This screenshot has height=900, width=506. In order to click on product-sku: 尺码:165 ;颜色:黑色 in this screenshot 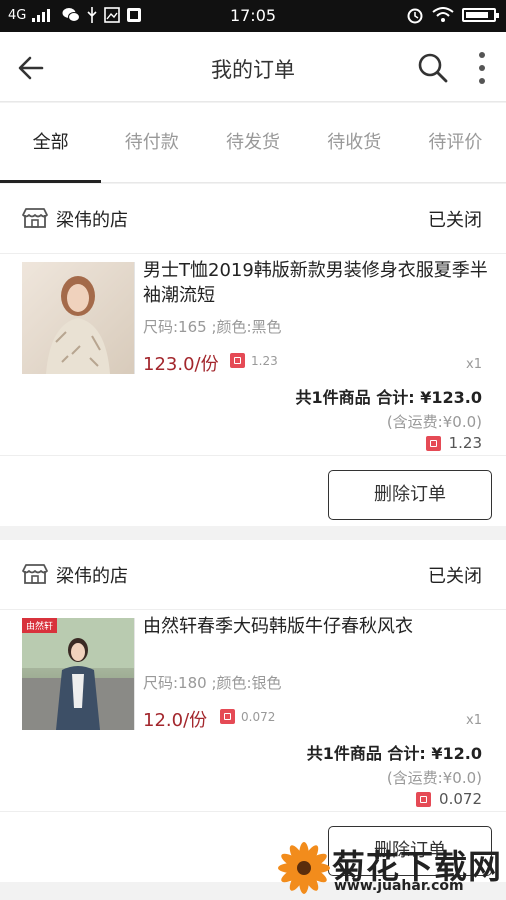, I will do `click(212, 327)`.